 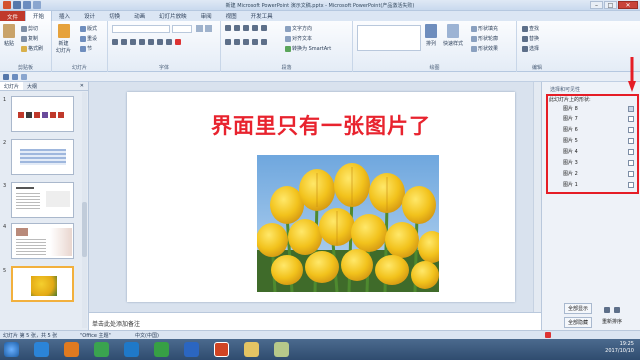 What do you see at coordinates (570, 141) in the screenshot?
I see `shape-item: 图片 5` at bounding box center [570, 141].